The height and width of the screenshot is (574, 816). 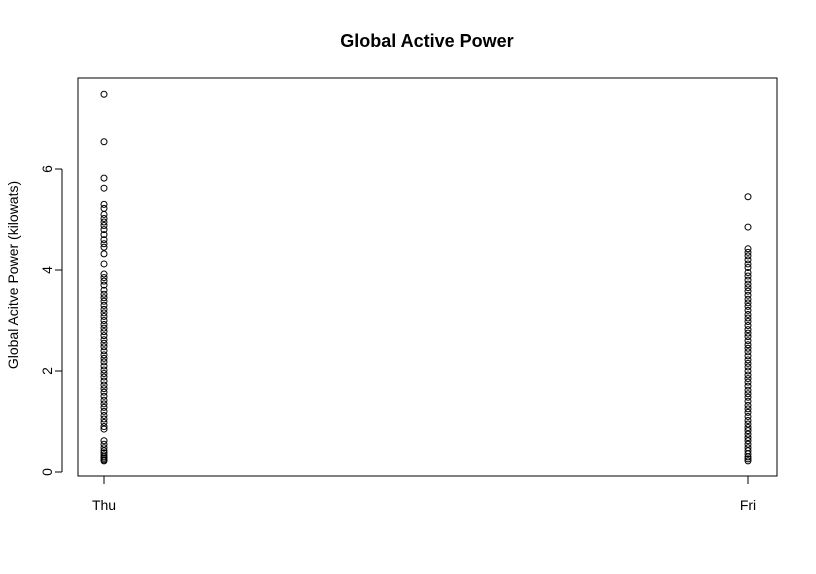 I want to click on y-tick-label-2: 2, so click(x=47, y=371).